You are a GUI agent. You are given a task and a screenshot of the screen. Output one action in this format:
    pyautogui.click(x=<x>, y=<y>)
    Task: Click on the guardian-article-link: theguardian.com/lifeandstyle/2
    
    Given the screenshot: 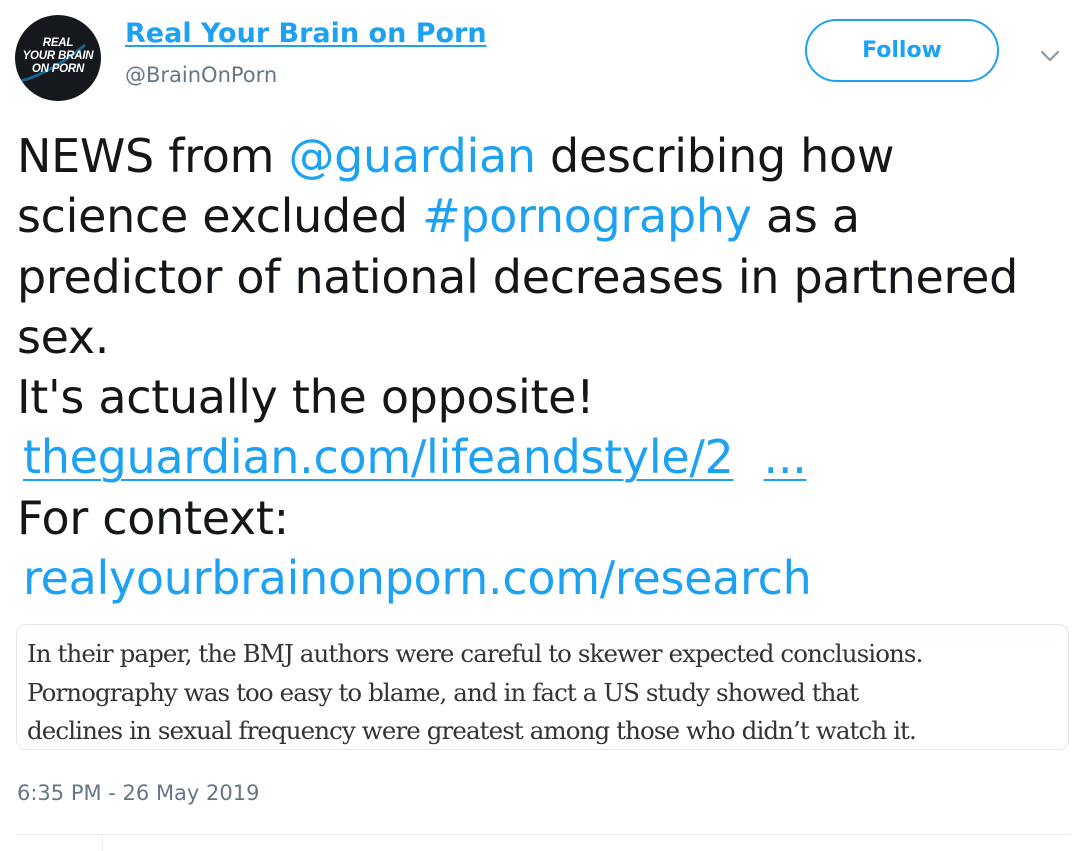 What is the action you would take?
    pyautogui.click(x=375, y=457)
    